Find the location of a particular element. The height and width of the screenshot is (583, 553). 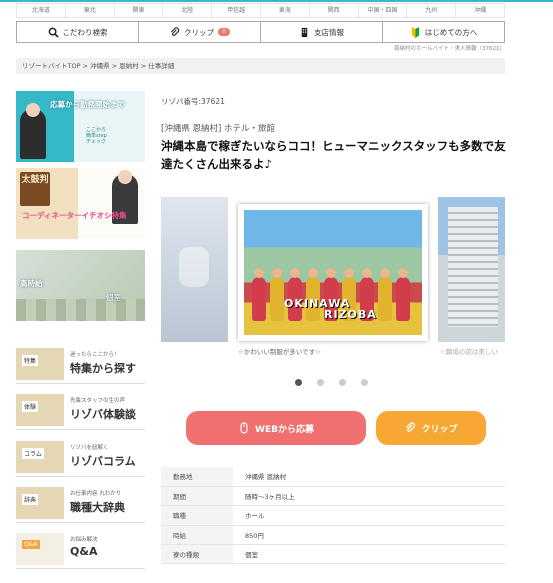

menu-column: コラム リゾバを紐解く リゾバコラム is located at coordinates (80, 457).